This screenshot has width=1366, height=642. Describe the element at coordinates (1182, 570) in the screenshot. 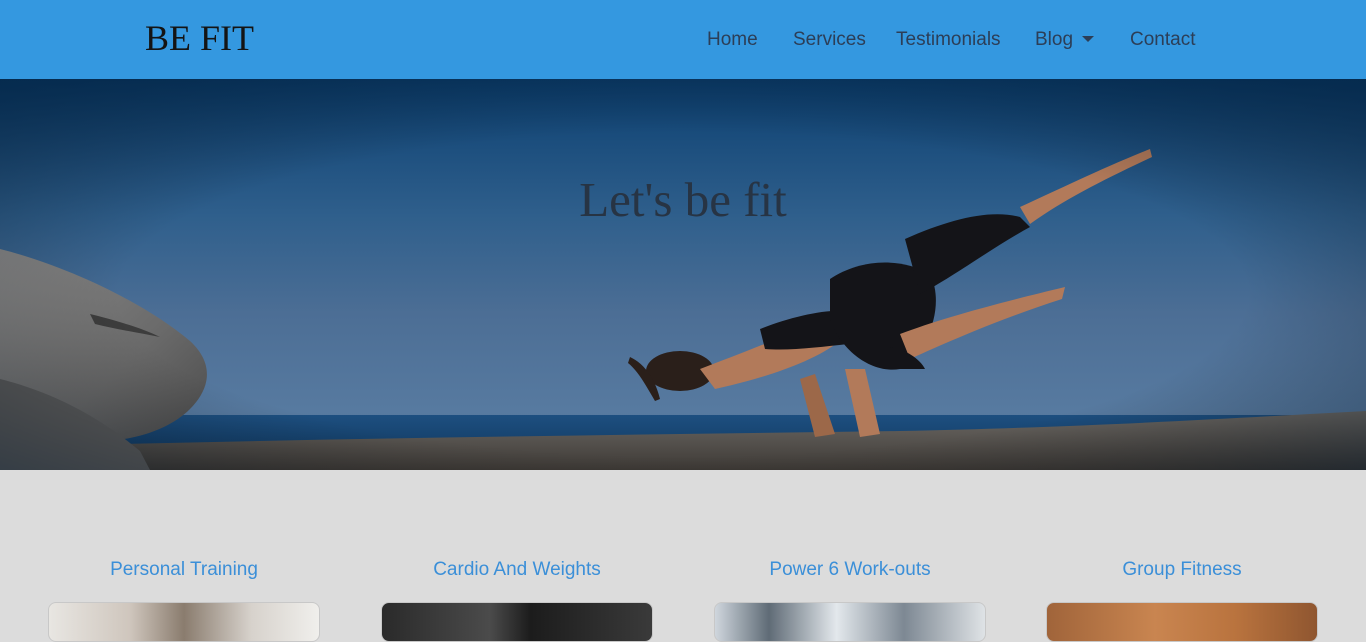

I see `service-title: Group Fitness` at that location.